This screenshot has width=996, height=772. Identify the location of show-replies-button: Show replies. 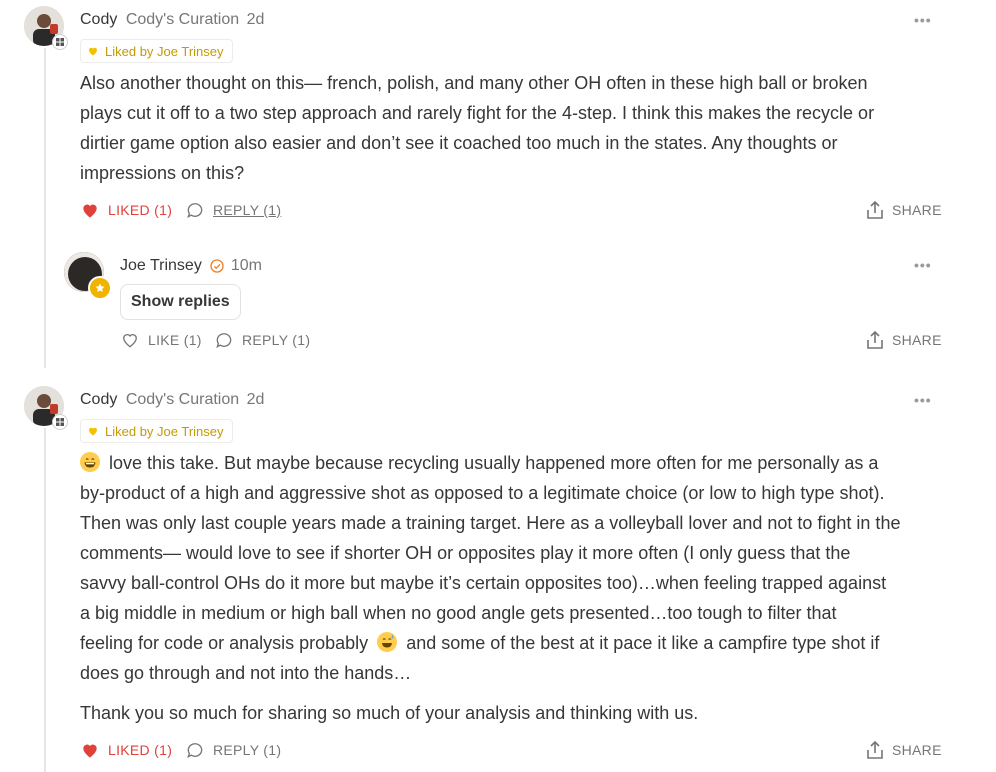
(180, 302).